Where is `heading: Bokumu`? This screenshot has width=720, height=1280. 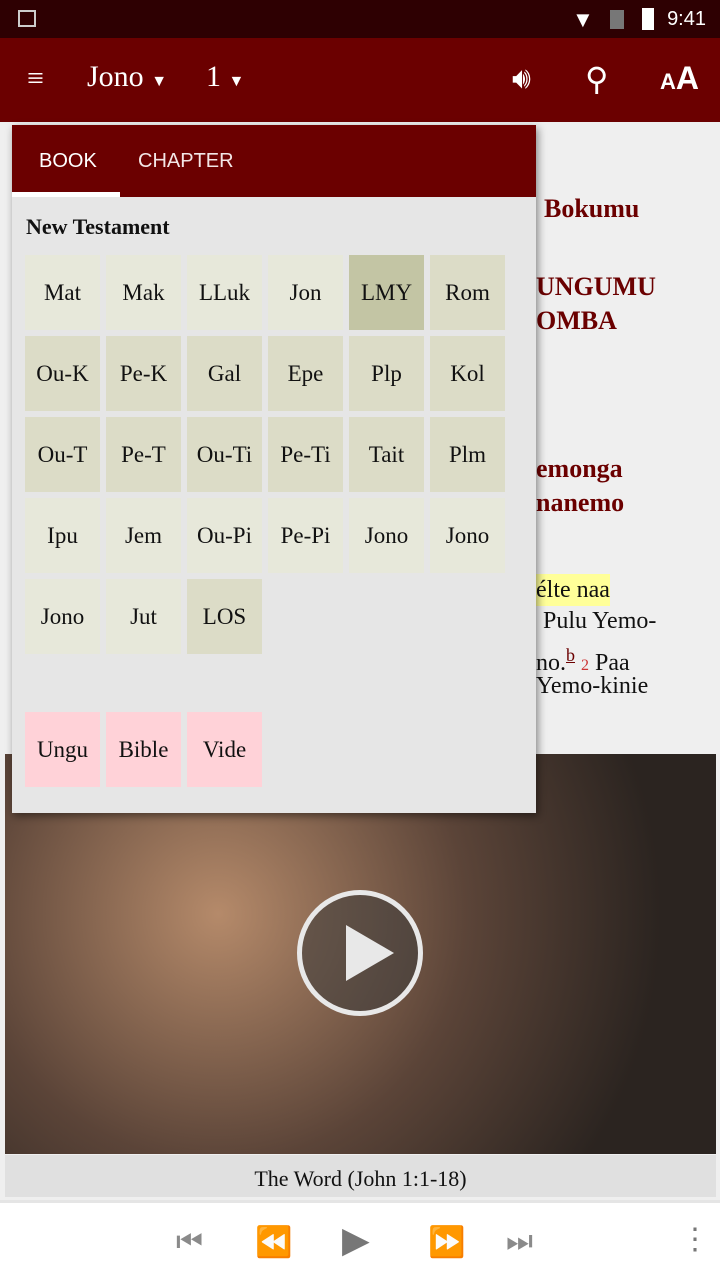
heading: Bokumu is located at coordinates (592, 208).